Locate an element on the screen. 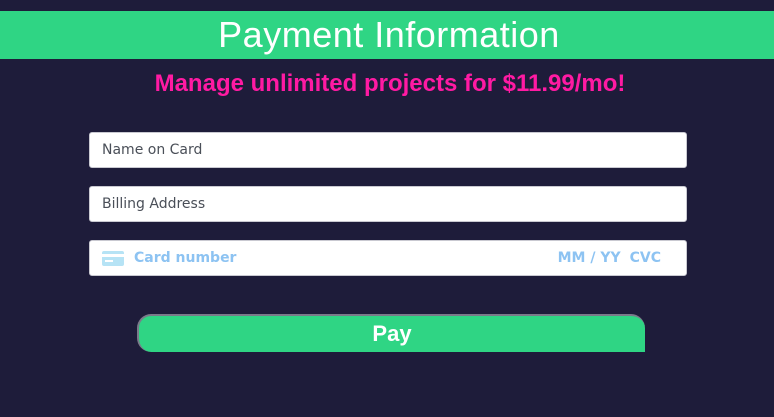 The height and width of the screenshot is (417, 774). name-on-card-field is located at coordinates (388, 150).